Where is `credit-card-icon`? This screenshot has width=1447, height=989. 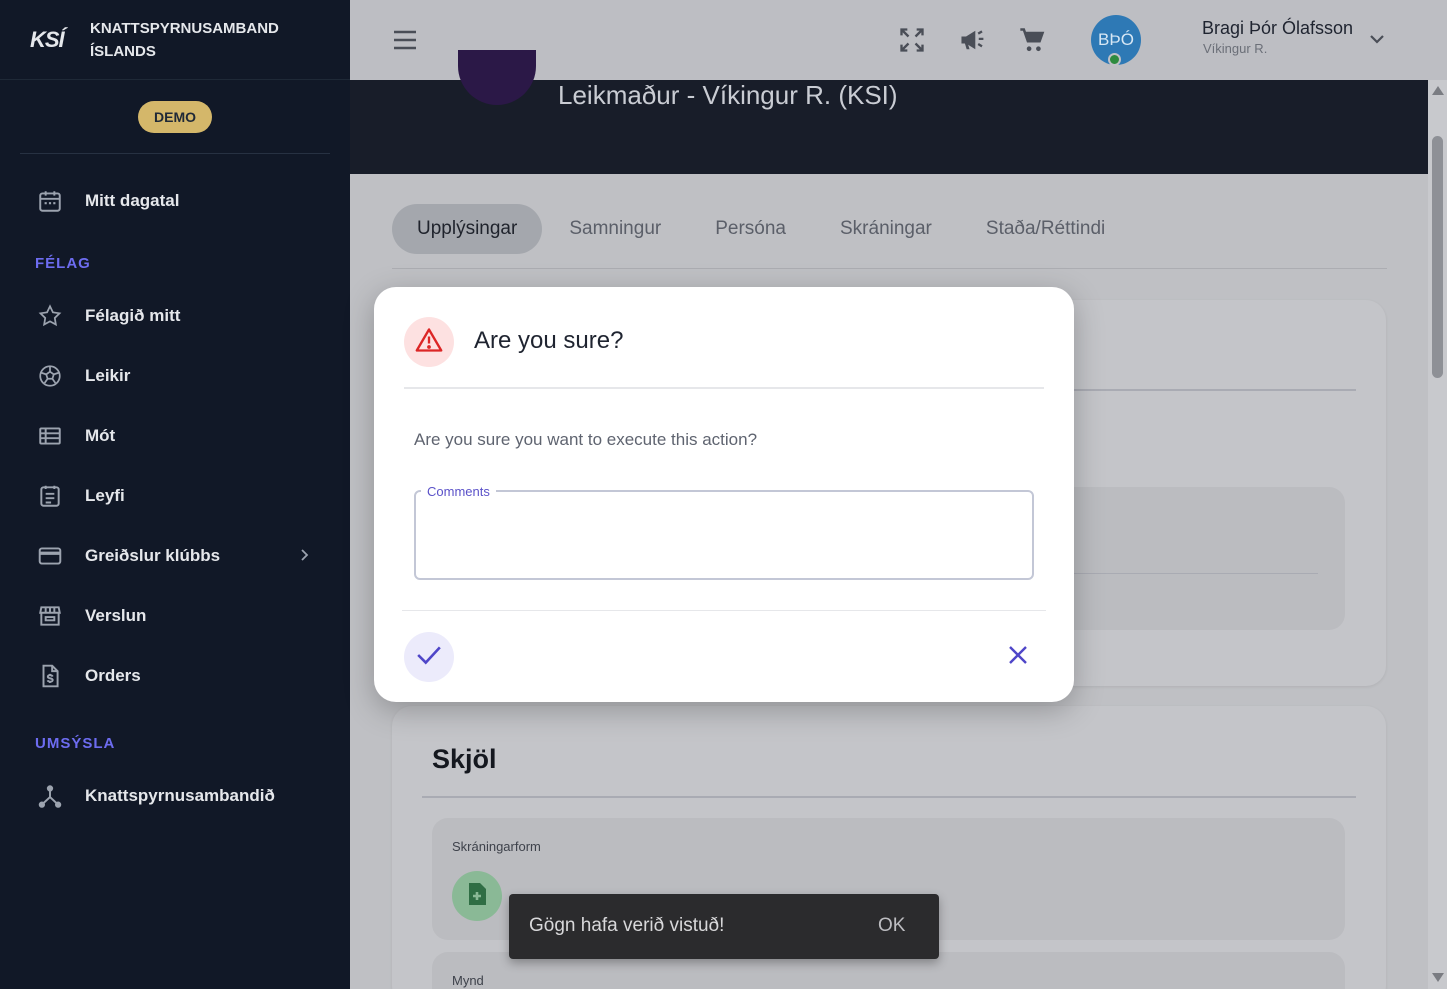 credit-card-icon is located at coordinates (50, 556).